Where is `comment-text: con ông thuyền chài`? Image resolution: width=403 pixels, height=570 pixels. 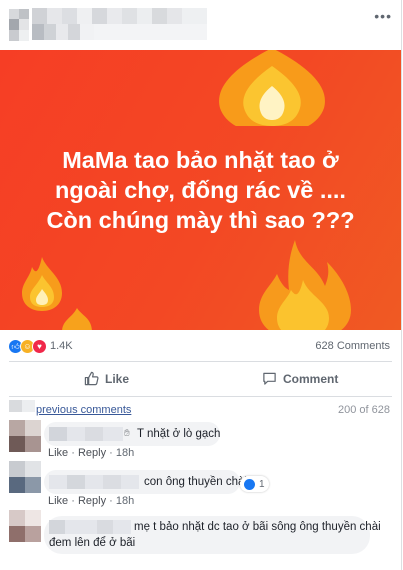 comment-text: con ông thuyền chài is located at coordinates (195, 482).